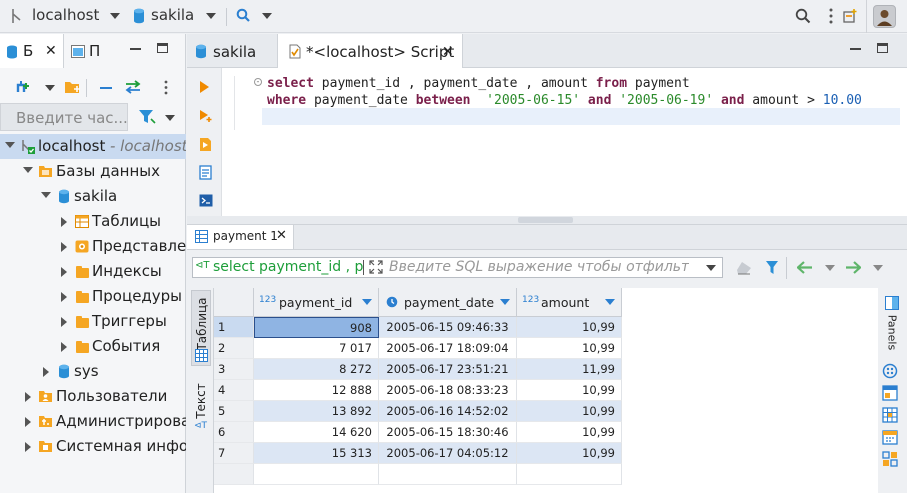 This screenshot has height=493, width=907. What do you see at coordinates (65, 16) in the screenshot?
I see `connection-selector: localhost` at bounding box center [65, 16].